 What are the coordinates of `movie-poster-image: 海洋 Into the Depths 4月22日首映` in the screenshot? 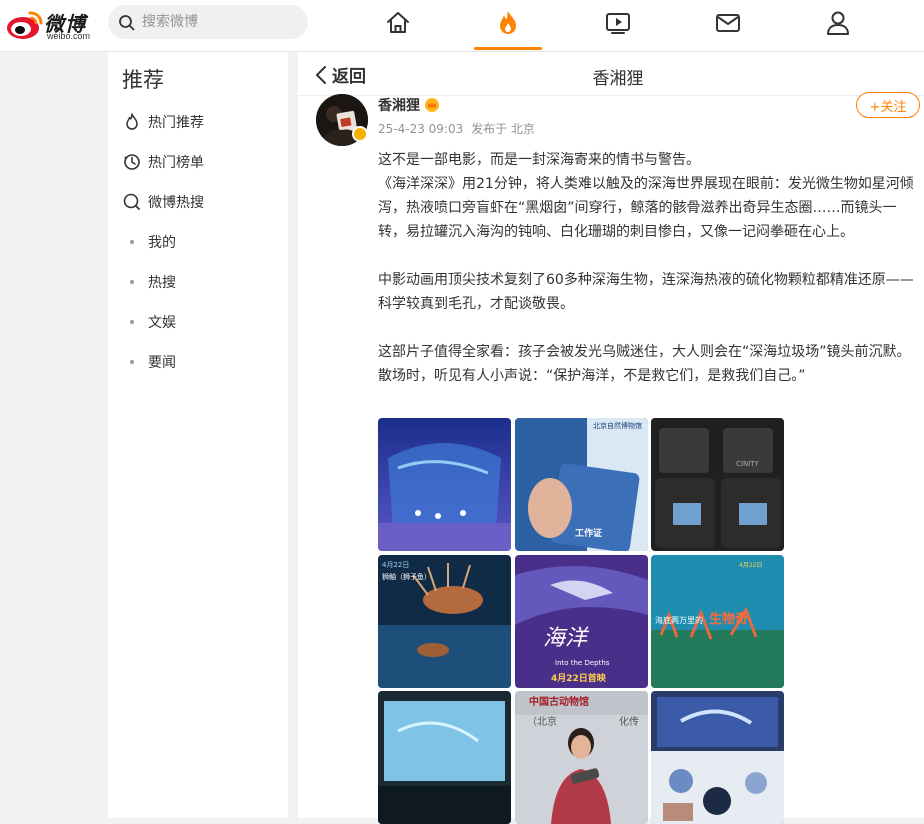 It's located at (581, 621).